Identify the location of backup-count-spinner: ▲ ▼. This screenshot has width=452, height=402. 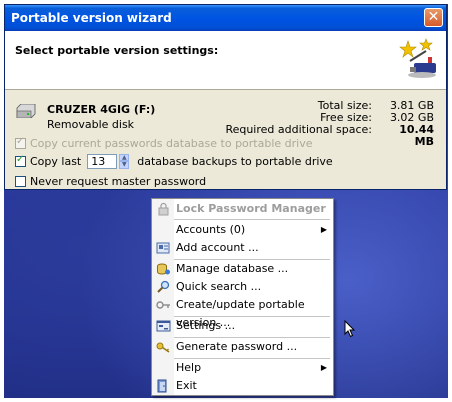
(124, 161).